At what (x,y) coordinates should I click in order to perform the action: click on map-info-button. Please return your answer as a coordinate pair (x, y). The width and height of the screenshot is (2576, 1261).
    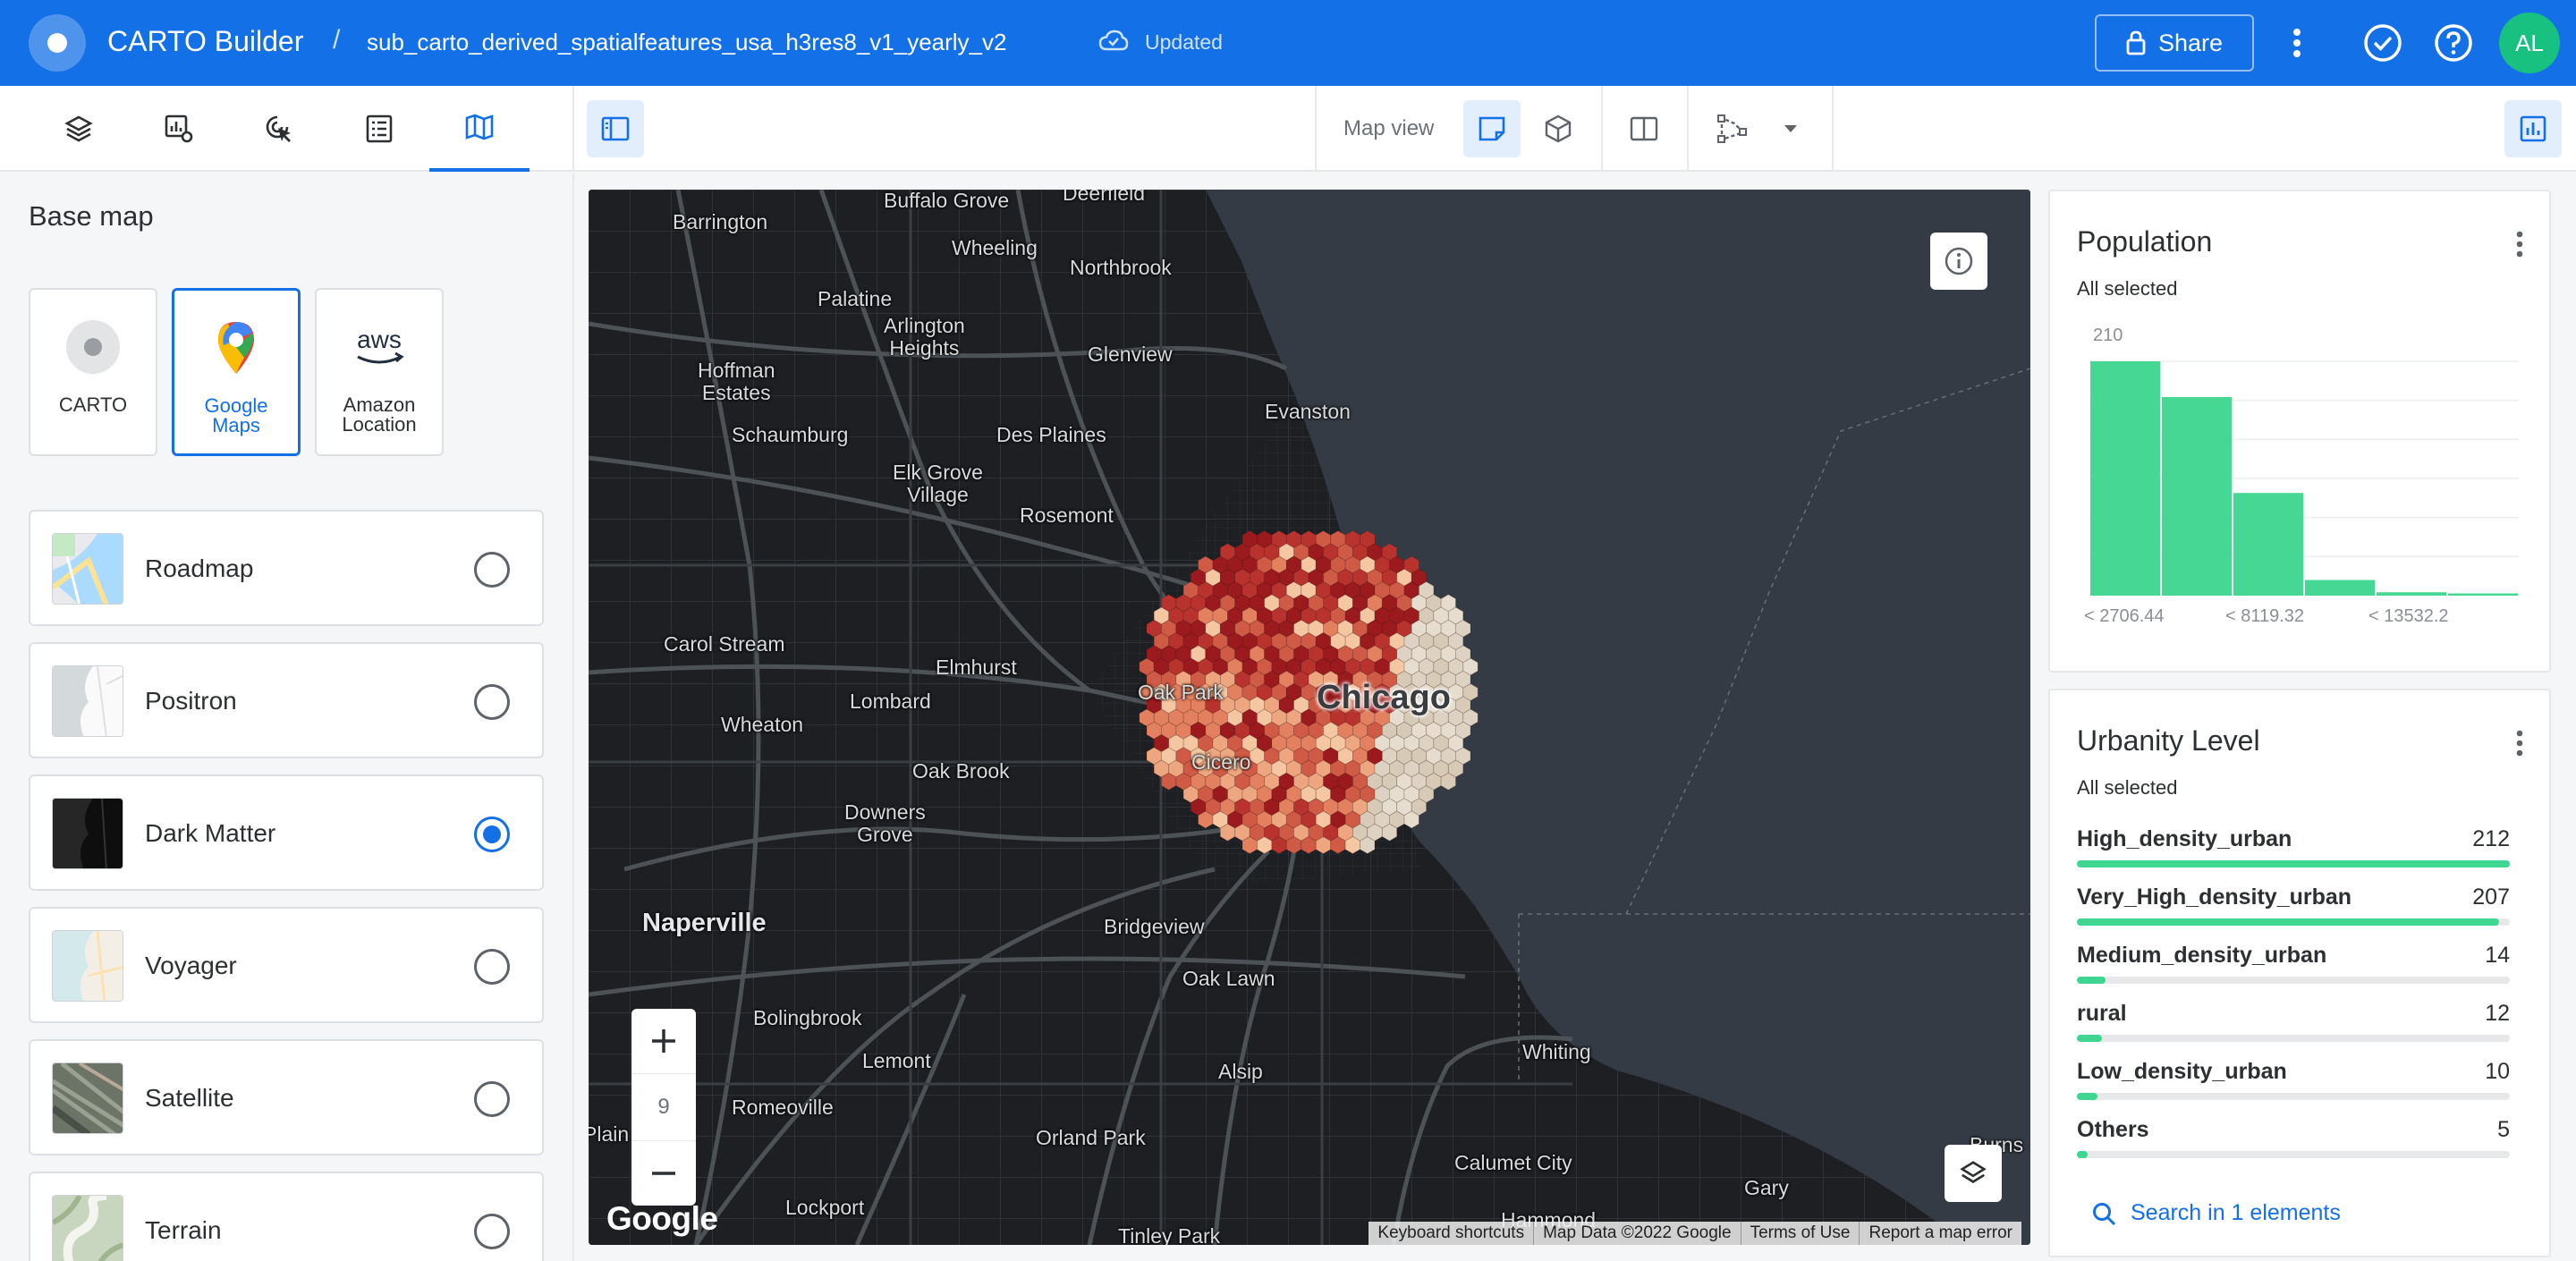
    Looking at the image, I should click on (1958, 261).